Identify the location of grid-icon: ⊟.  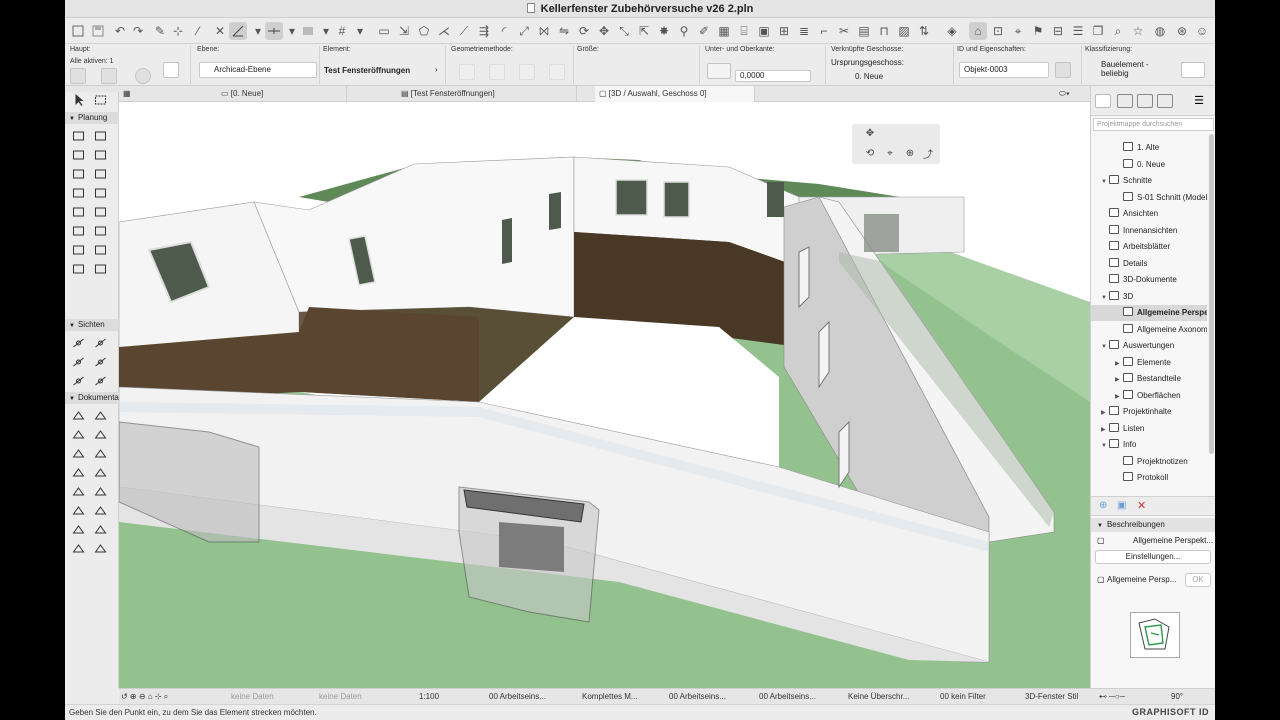
(1058, 31).